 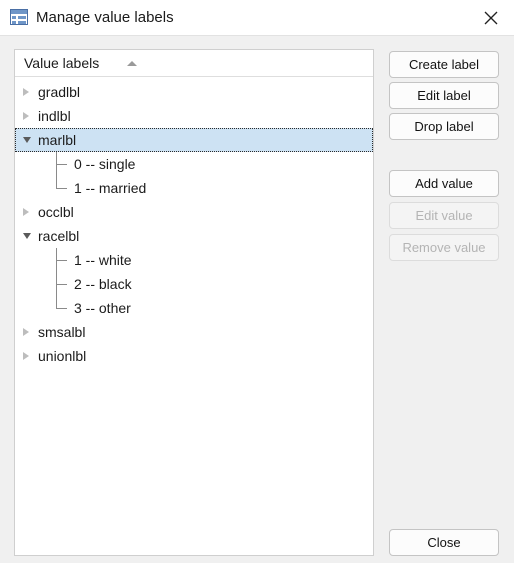 I want to click on tree-node-marlbl: marlbl, so click(x=194, y=140).